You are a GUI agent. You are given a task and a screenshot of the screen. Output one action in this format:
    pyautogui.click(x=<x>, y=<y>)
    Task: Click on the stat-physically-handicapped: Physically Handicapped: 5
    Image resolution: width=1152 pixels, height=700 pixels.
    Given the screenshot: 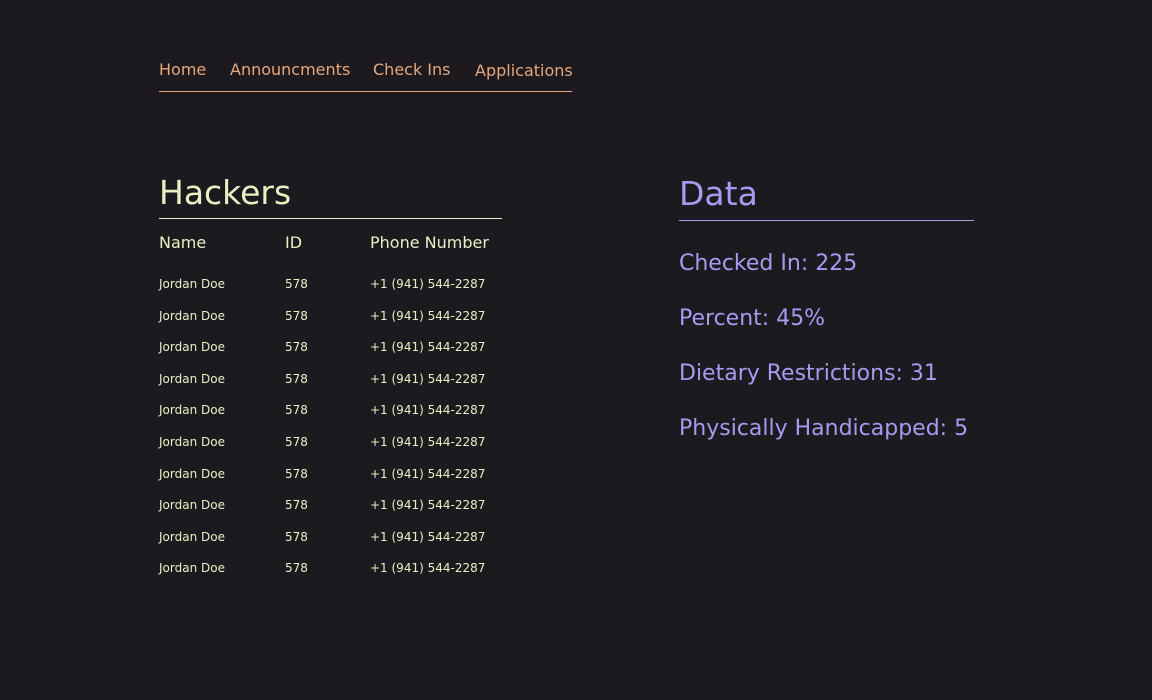 What is the action you would take?
    pyautogui.click(x=824, y=428)
    